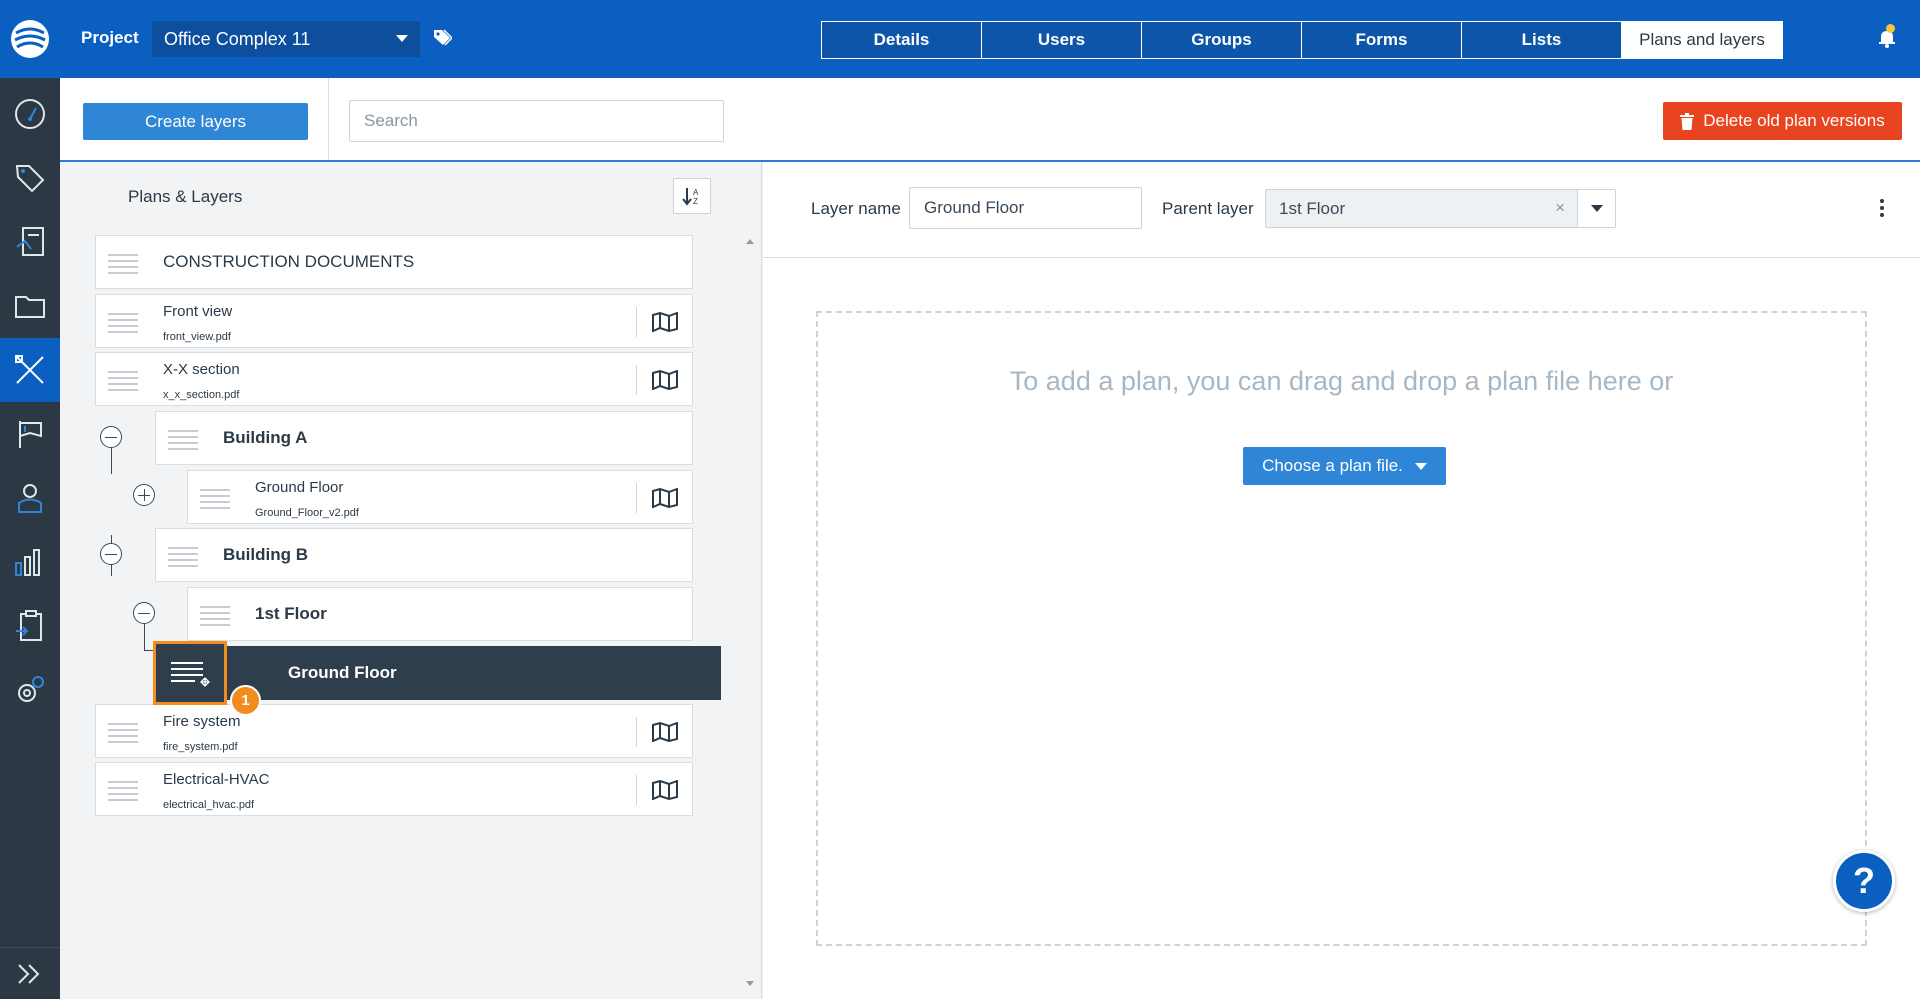  What do you see at coordinates (750, 241) in the screenshot?
I see `scroll-up-arrow` at bounding box center [750, 241].